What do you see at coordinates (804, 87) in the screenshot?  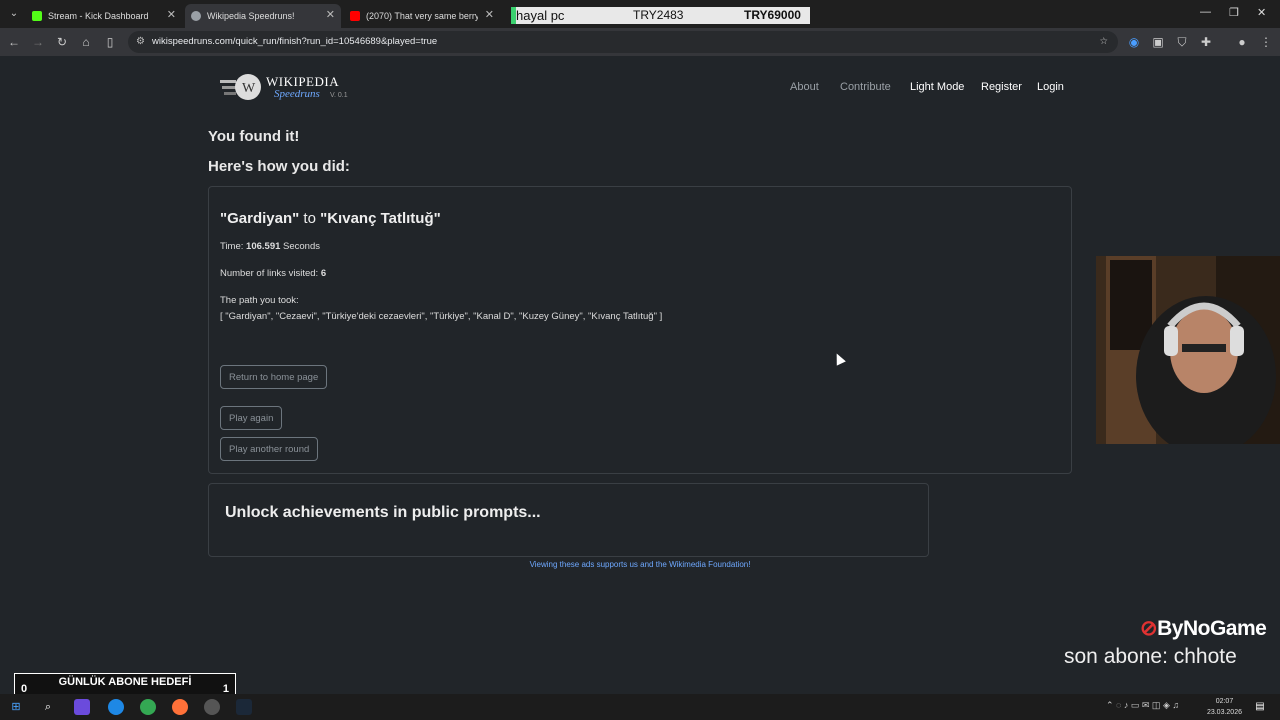 I see `nav-about: About` at bounding box center [804, 87].